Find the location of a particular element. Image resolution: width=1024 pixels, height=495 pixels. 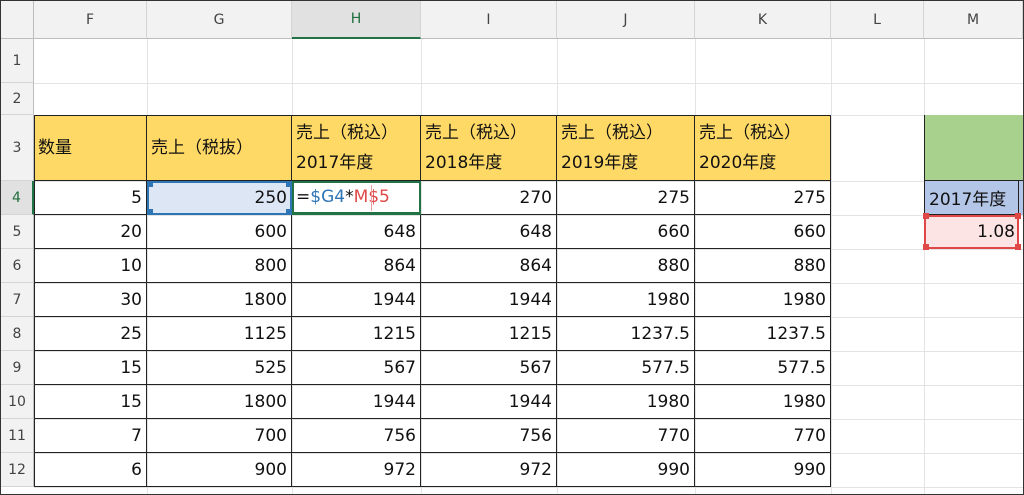

table-header-cell: 売上（税込） 2019年度 is located at coordinates (626, 148).